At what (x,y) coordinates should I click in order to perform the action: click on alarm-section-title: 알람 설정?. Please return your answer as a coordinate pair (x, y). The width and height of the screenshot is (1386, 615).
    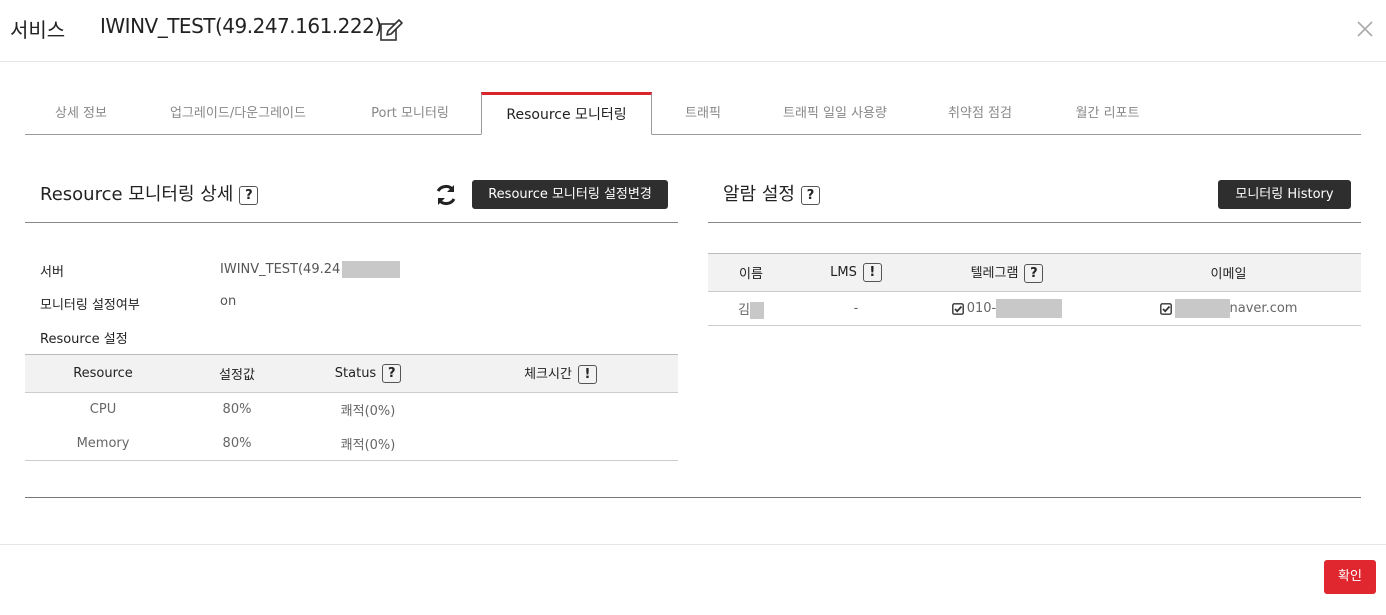
    Looking at the image, I should click on (771, 193).